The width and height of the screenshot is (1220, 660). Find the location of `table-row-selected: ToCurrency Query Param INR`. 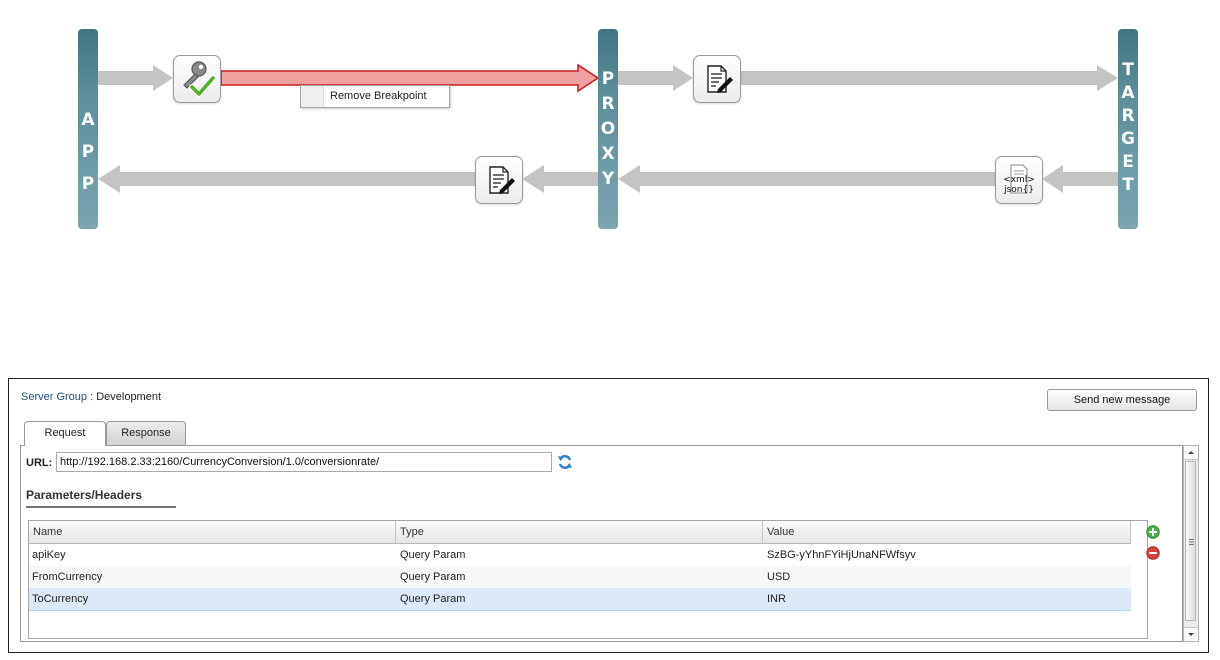

table-row-selected: ToCurrency Query Param INR is located at coordinates (580, 599).